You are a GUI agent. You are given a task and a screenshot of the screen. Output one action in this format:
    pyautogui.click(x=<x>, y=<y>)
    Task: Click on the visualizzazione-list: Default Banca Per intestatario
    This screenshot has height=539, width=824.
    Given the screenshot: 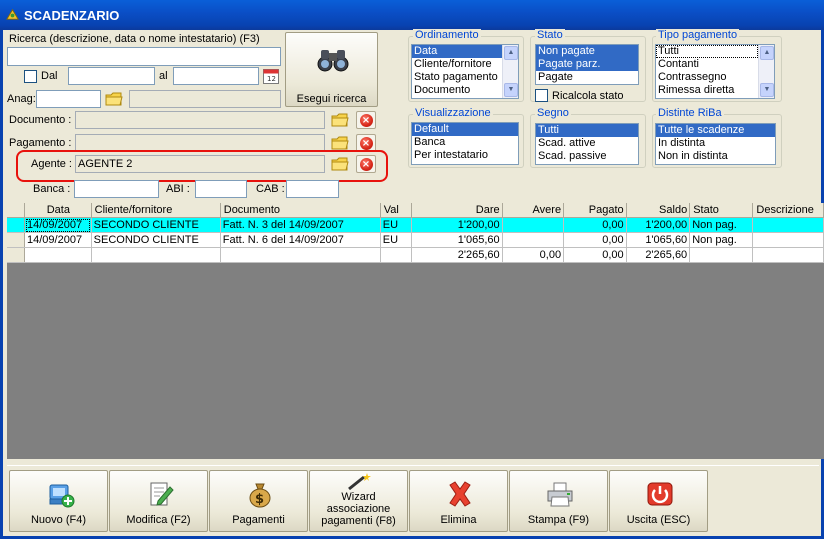 What is the action you would take?
    pyautogui.click(x=465, y=143)
    